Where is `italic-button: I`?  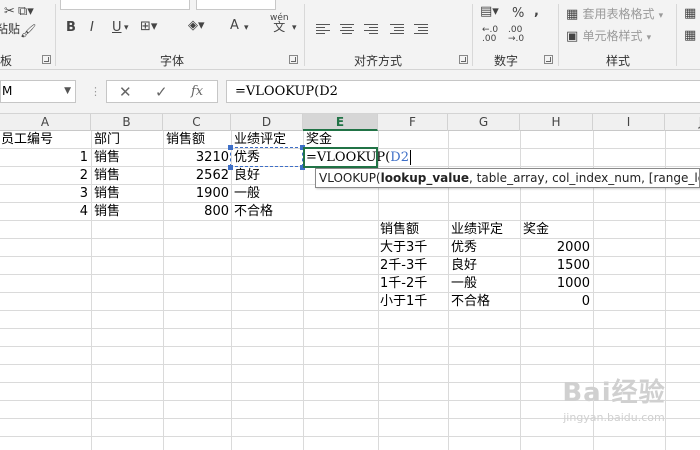
italic-button: I is located at coordinates (92, 28).